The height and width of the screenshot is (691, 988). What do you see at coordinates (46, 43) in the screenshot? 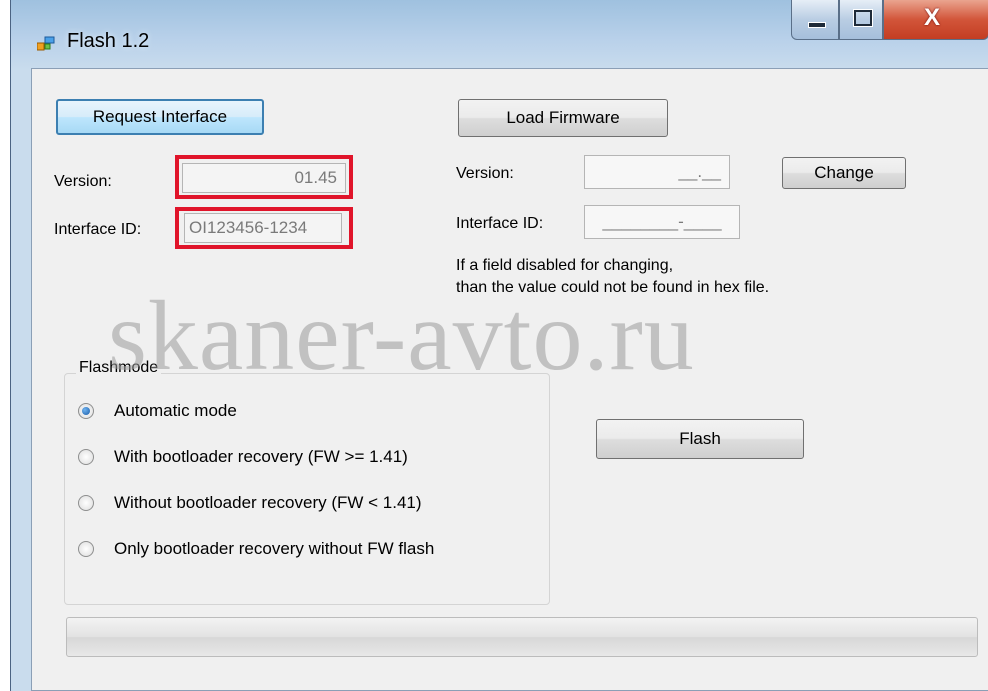
I see `app-icon` at bounding box center [46, 43].